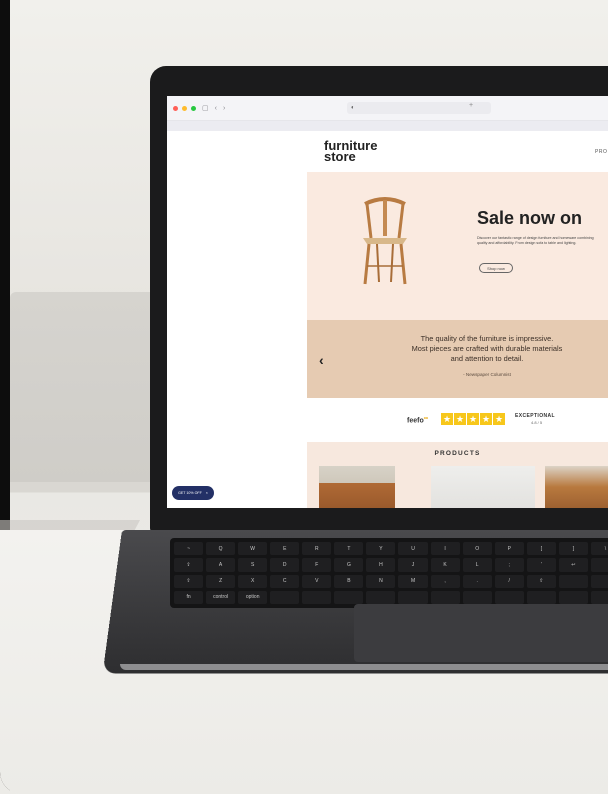  What do you see at coordinates (445, 565) in the screenshot?
I see `keyboard-key: K` at bounding box center [445, 565].